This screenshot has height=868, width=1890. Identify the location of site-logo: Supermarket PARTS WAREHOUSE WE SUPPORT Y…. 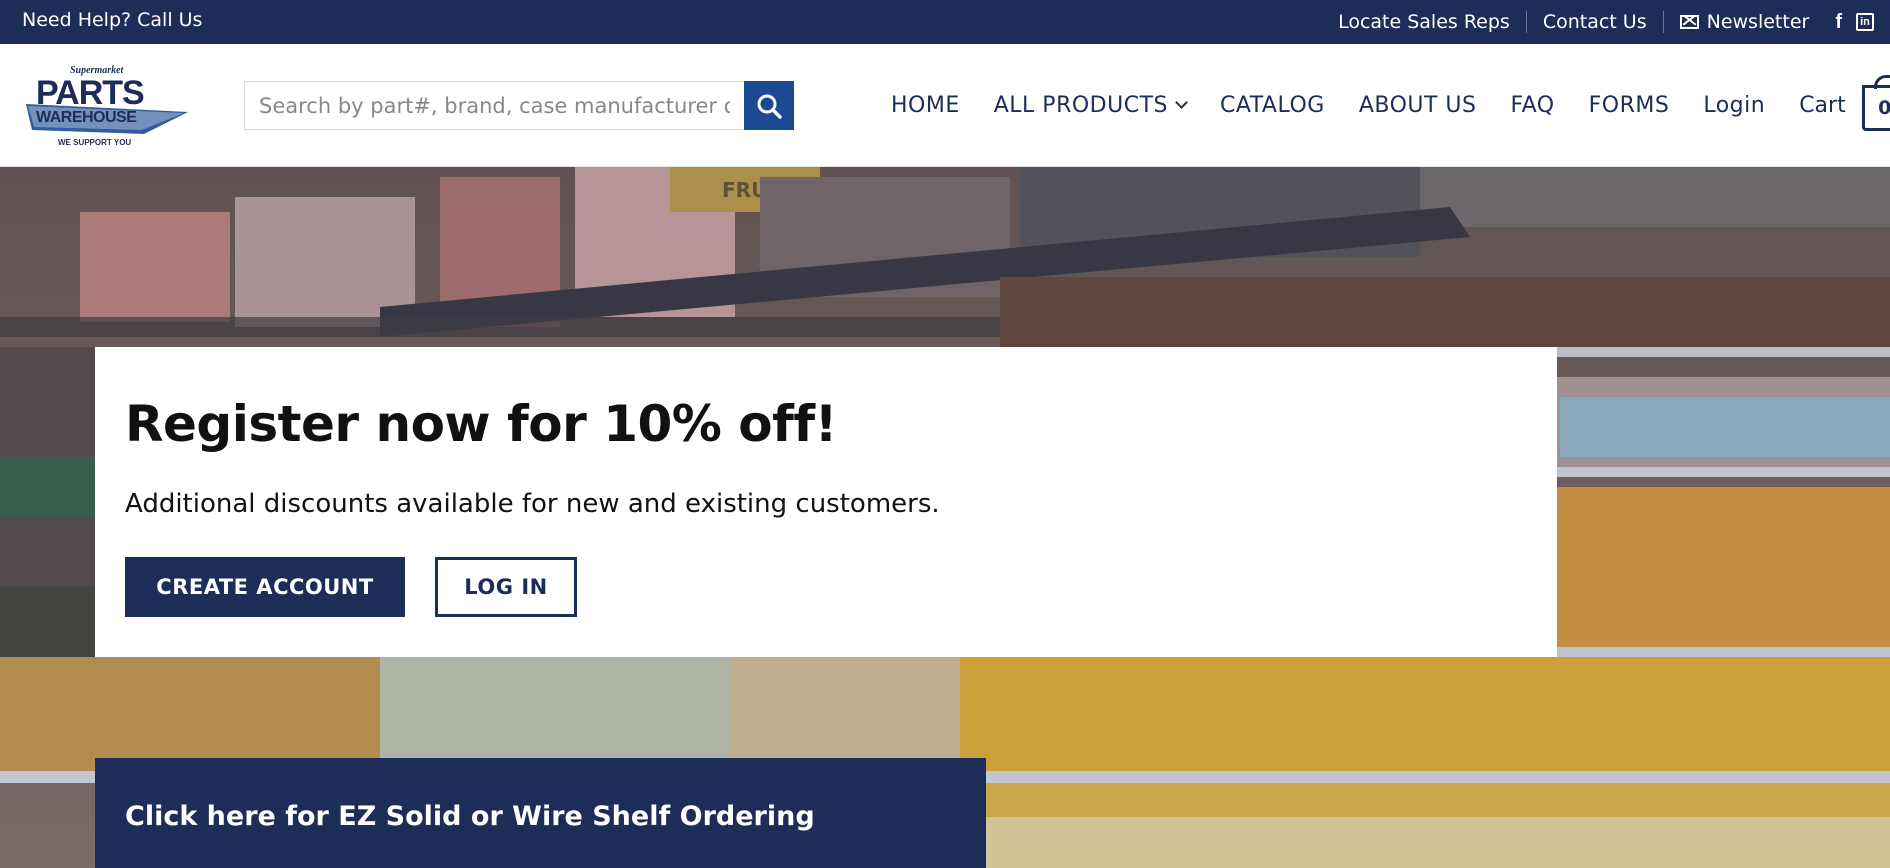
(106, 107).